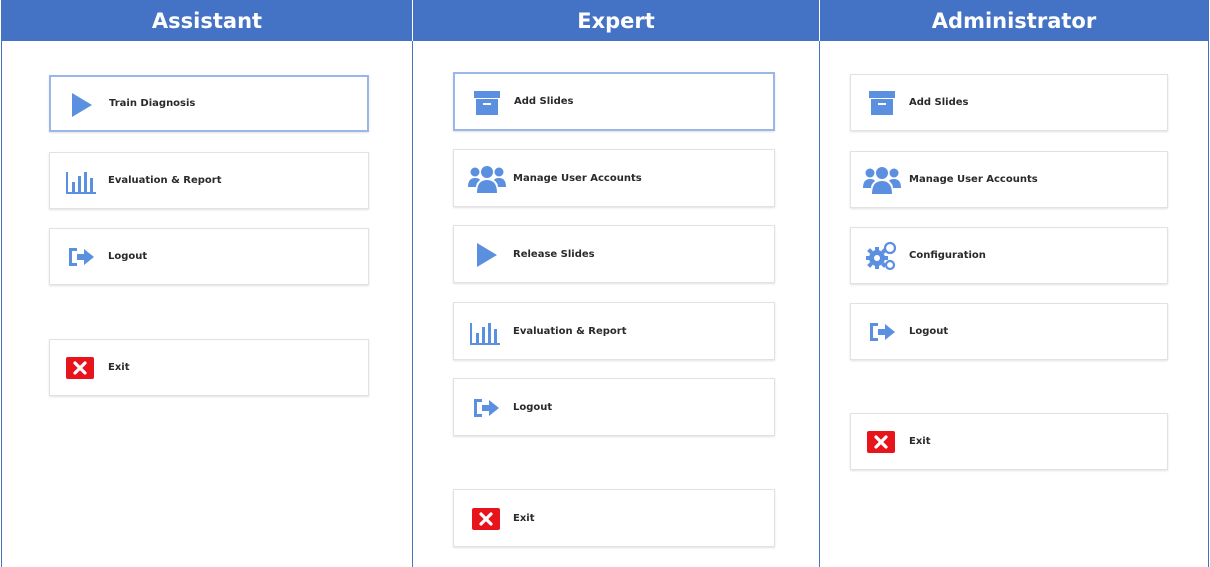 The width and height of the screenshot is (1210, 567). I want to click on gears-icon, so click(881, 256).